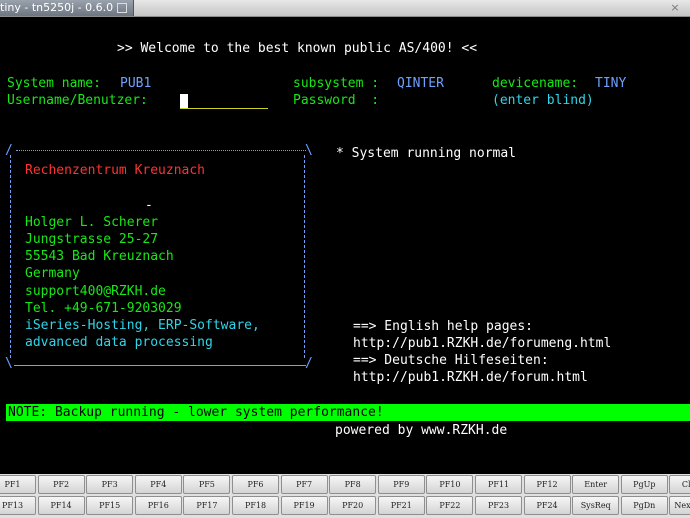  What do you see at coordinates (547, 484) in the screenshot?
I see `key-pf12: PF12` at bounding box center [547, 484].